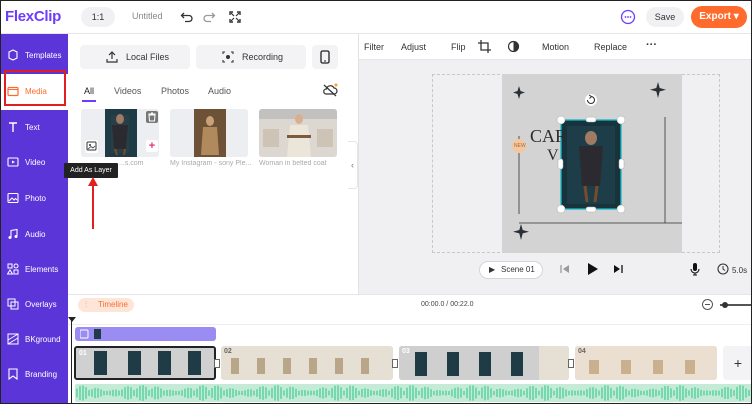 This screenshot has width=752, height=404. I want to click on skip-forward-icon, so click(618, 270).